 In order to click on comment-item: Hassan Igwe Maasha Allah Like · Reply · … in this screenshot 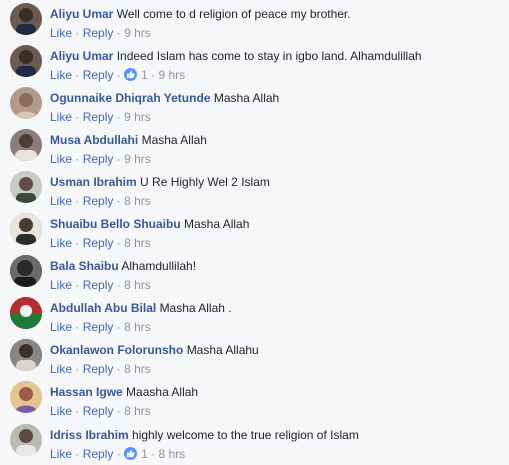, I will do `click(254, 401)`.